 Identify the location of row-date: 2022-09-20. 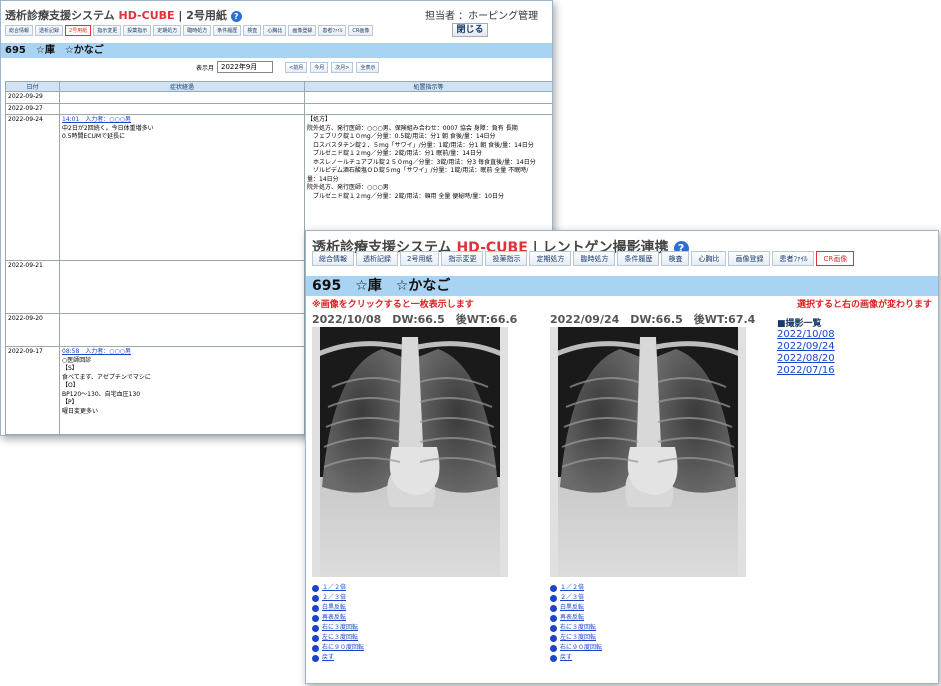
(32, 330).